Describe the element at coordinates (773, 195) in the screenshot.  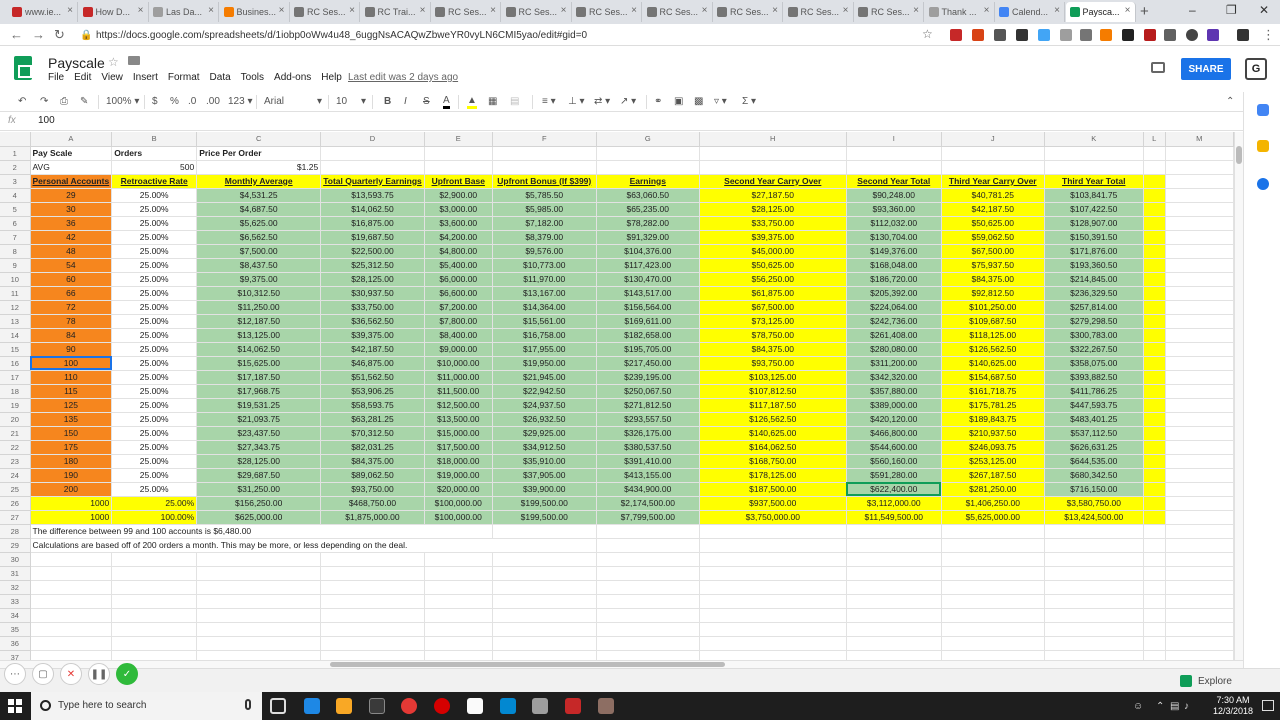
I see `data-cell: $27,187.50` at that location.